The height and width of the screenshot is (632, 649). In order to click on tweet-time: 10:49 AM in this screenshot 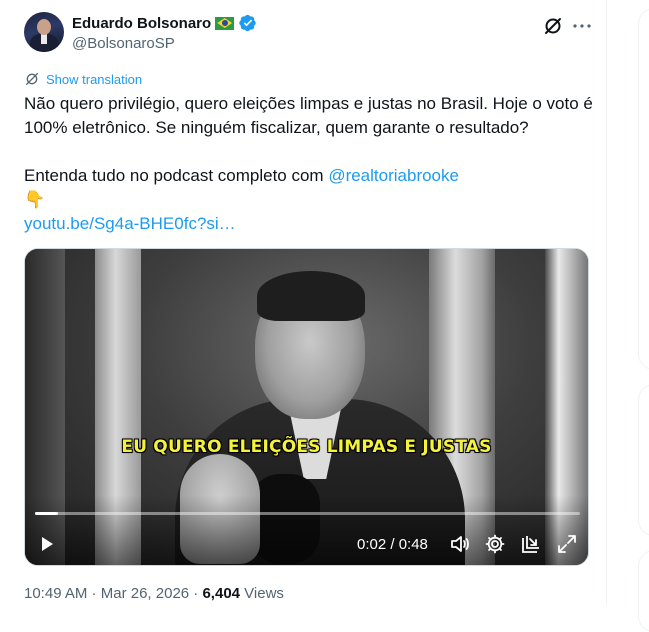, I will do `click(55, 593)`.